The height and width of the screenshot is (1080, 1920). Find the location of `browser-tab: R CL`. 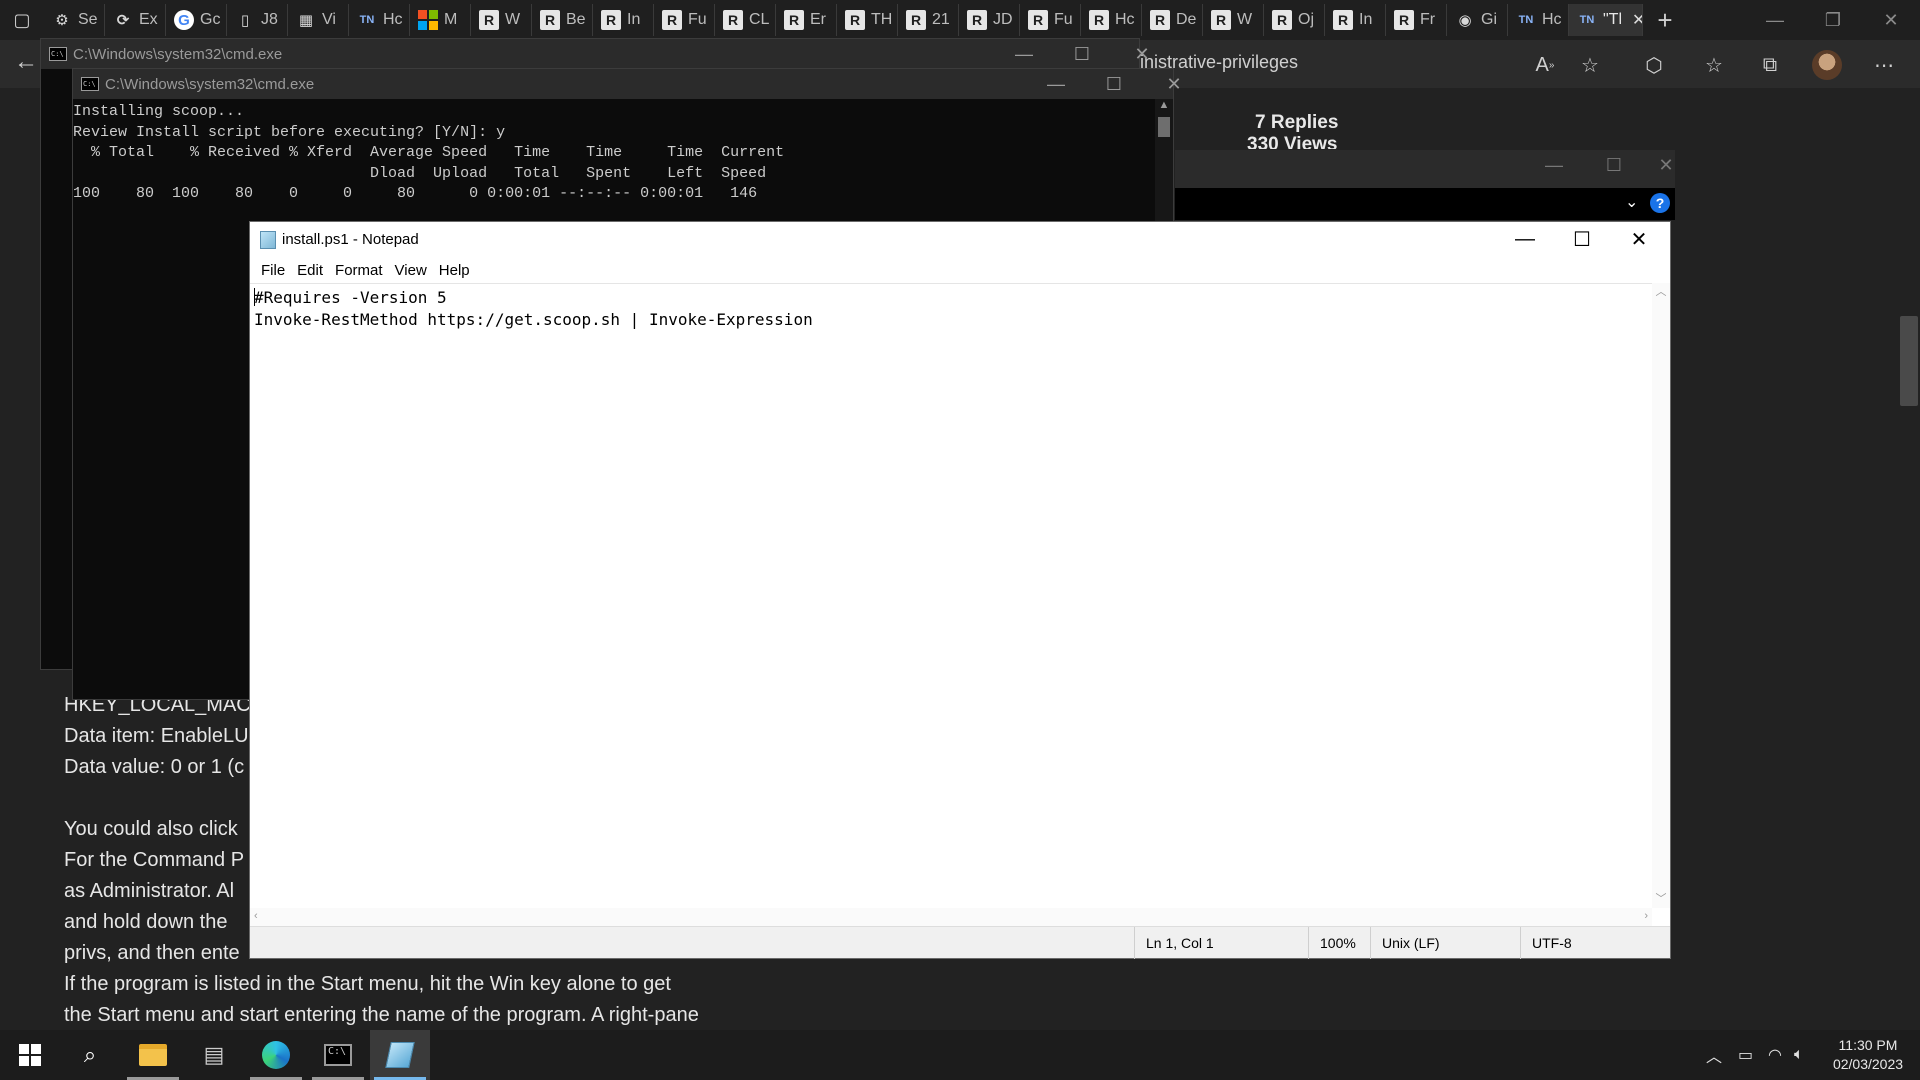

browser-tab: R CL is located at coordinates (745, 20).